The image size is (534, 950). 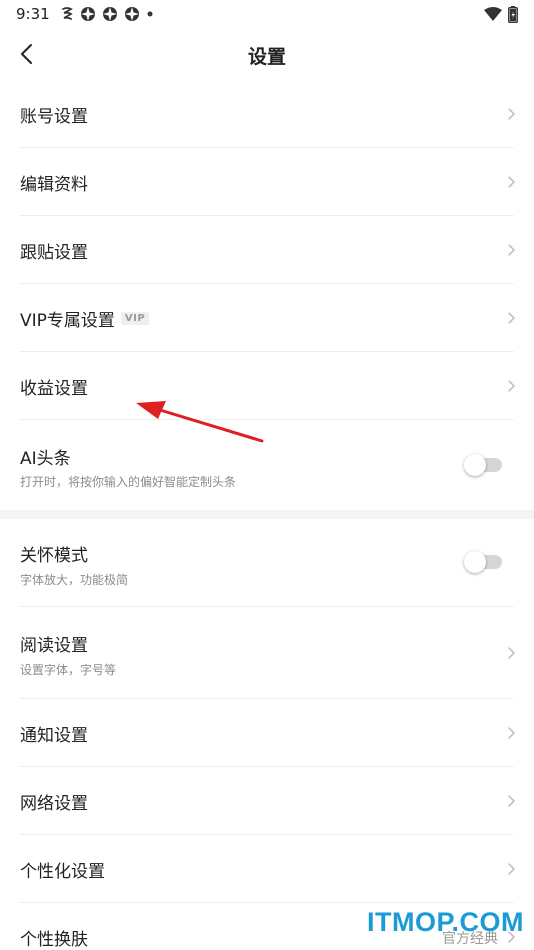 I want to click on care-mode-description: 字体放大，功能极简, so click(x=74, y=580).